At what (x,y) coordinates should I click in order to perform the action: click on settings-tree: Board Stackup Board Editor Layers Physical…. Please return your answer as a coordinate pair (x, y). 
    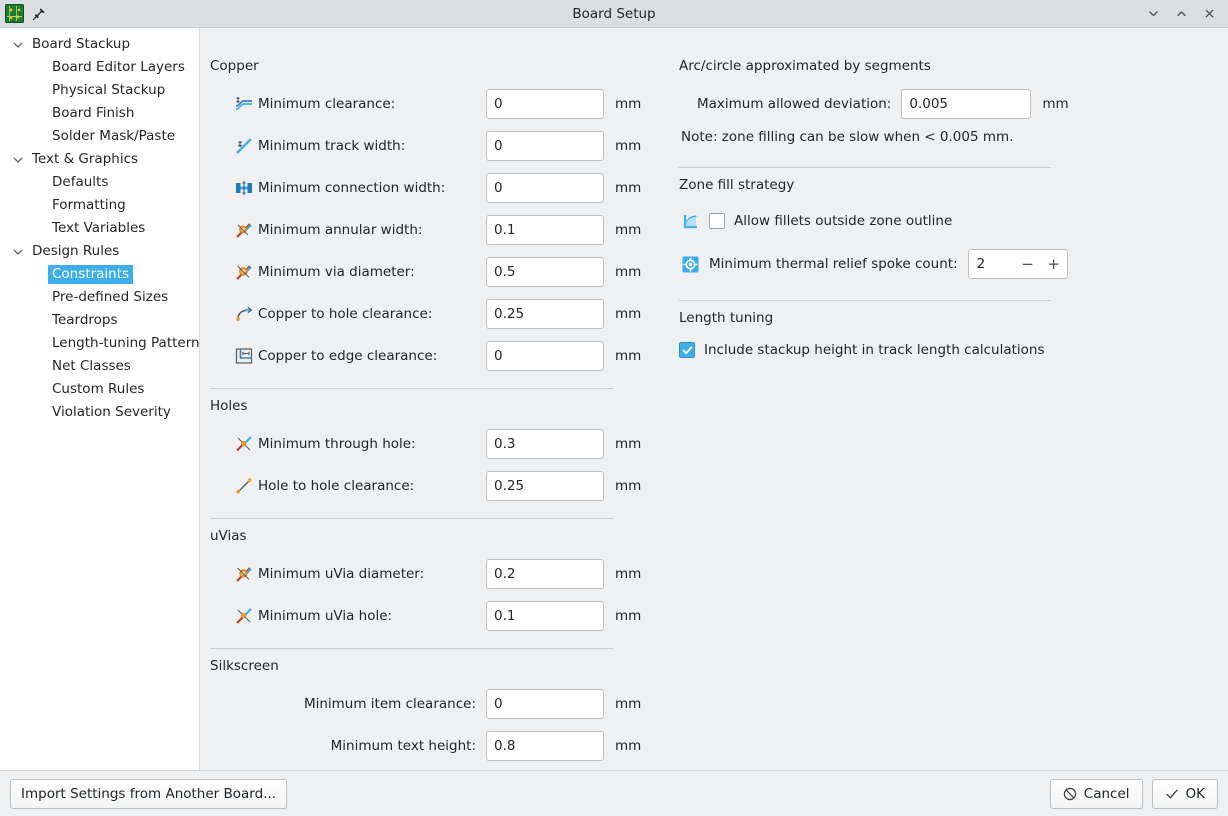
    Looking at the image, I should click on (100, 399).